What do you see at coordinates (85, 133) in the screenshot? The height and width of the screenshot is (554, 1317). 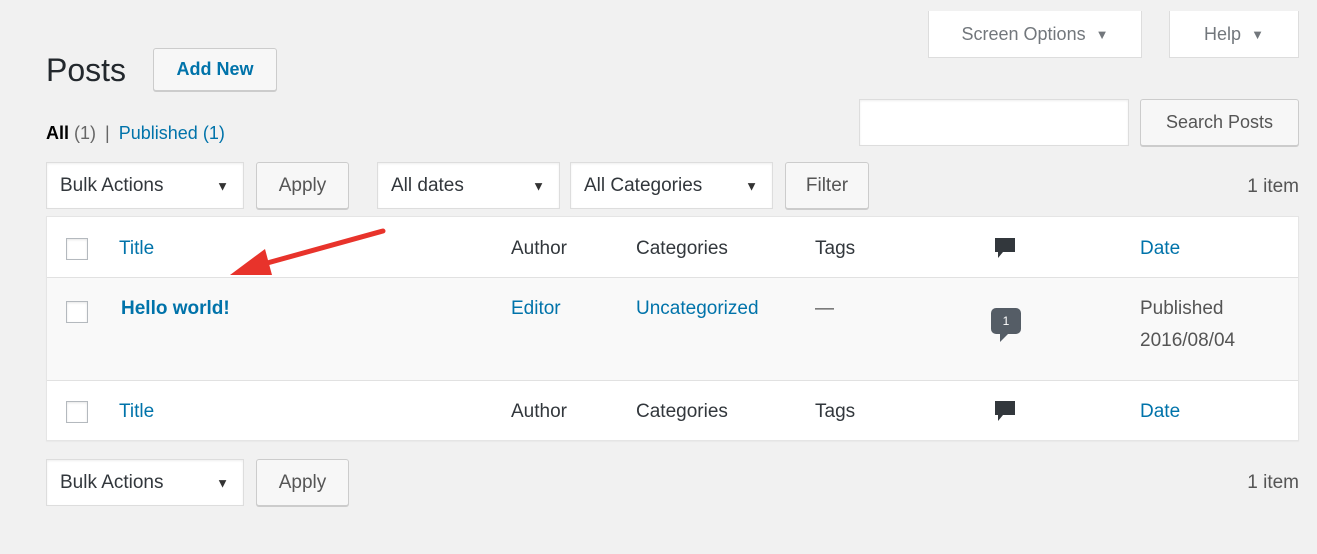 I see `filter-all-count: (1)` at bounding box center [85, 133].